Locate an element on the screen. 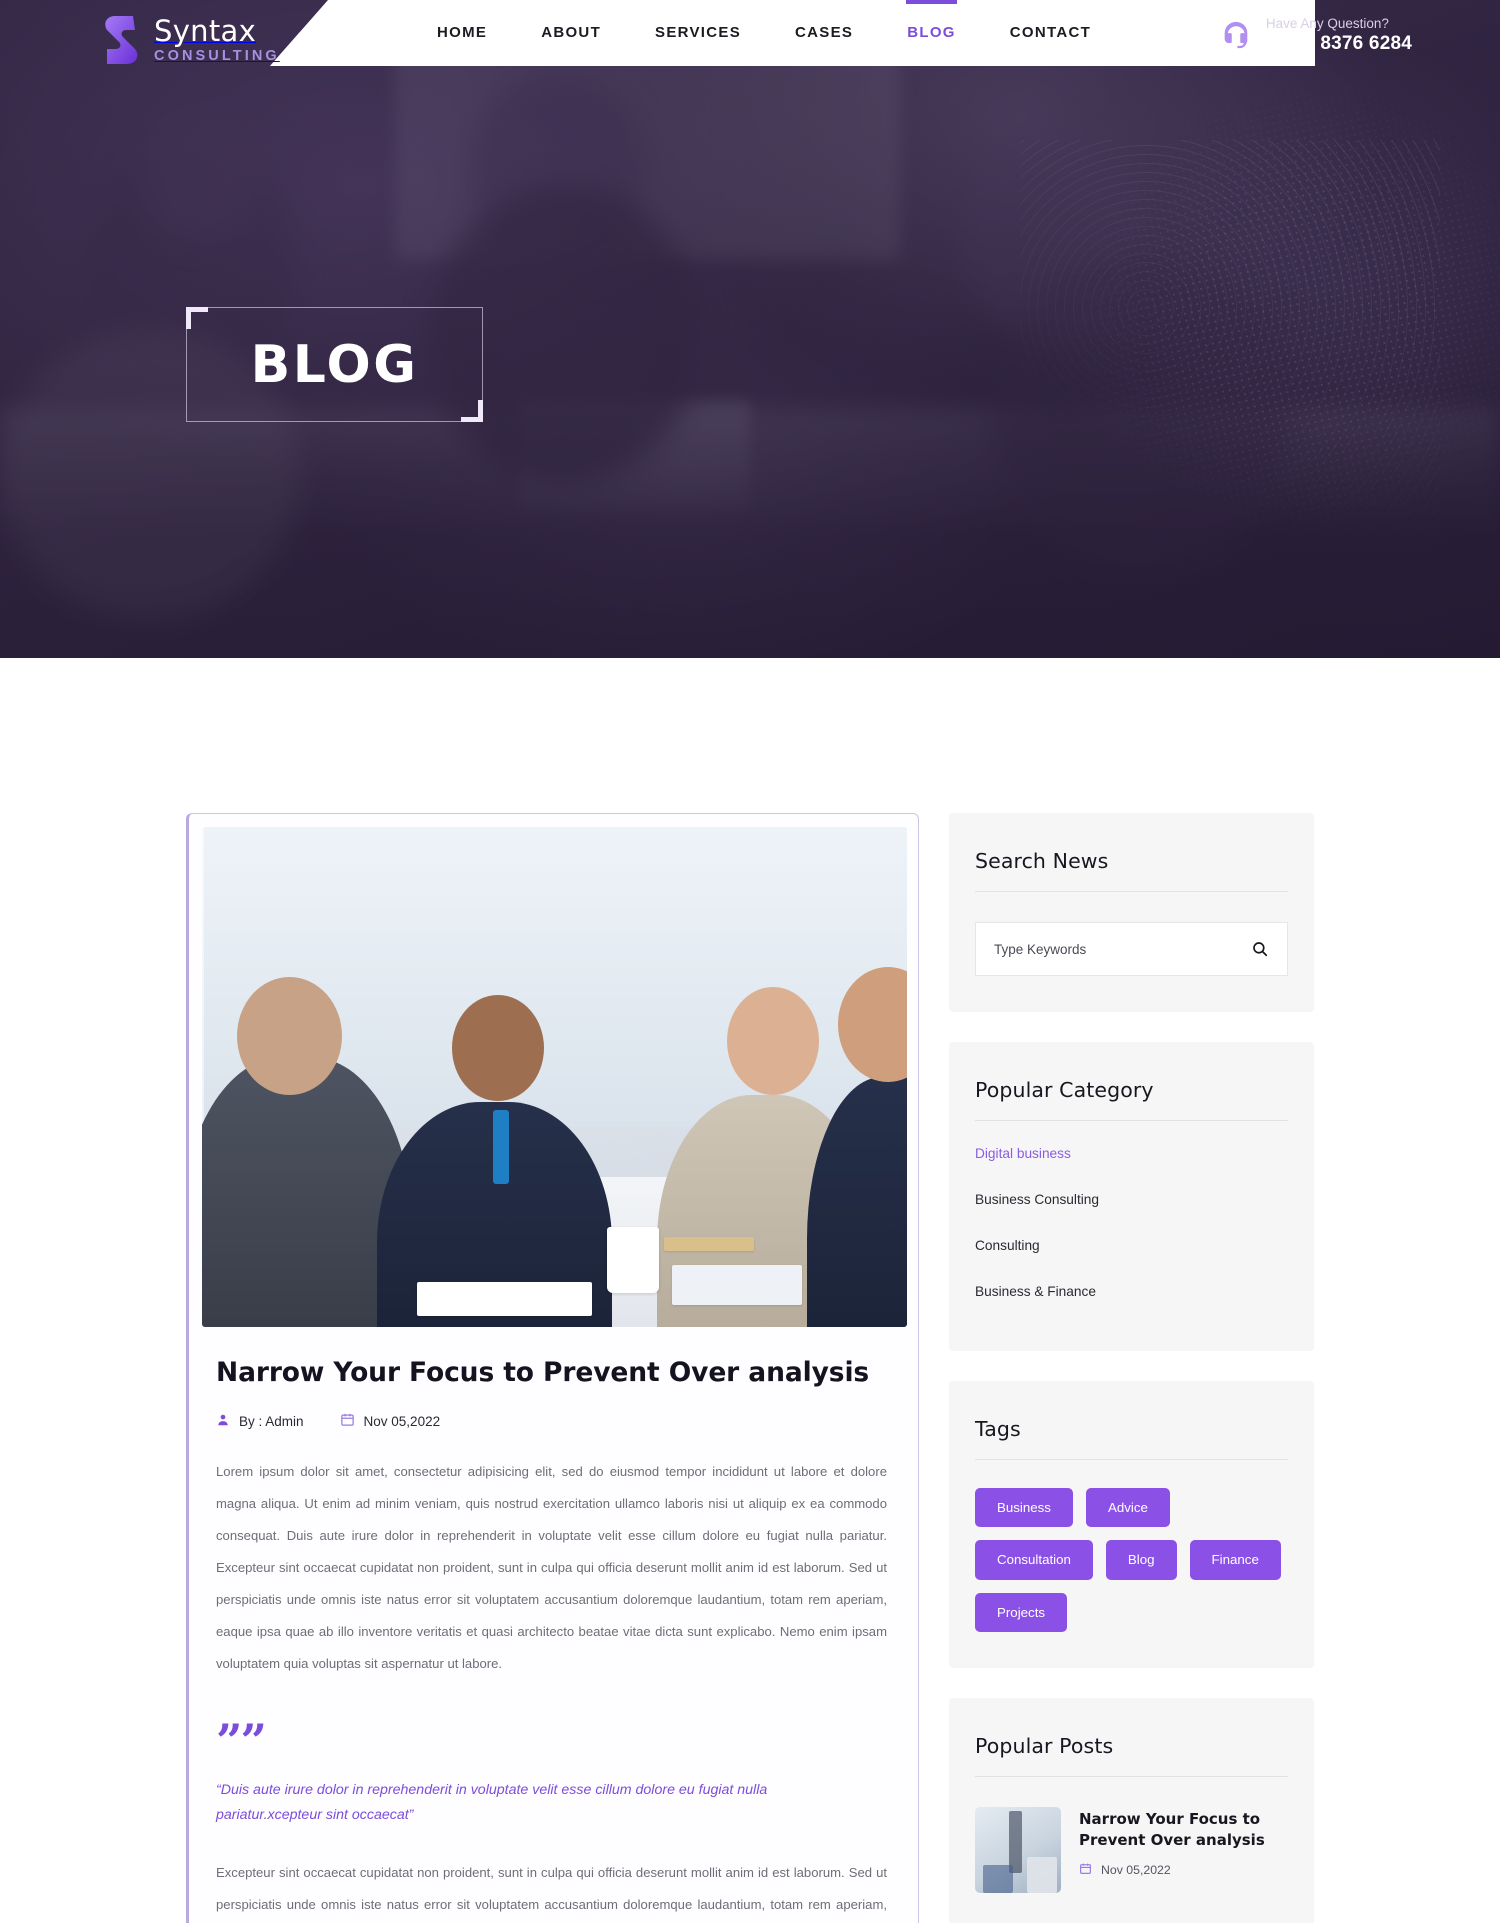 This screenshot has width=1500, height=1923. header-contact: Have Any Question? +61 3 8376 6284 is located at coordinates (1315, 36).